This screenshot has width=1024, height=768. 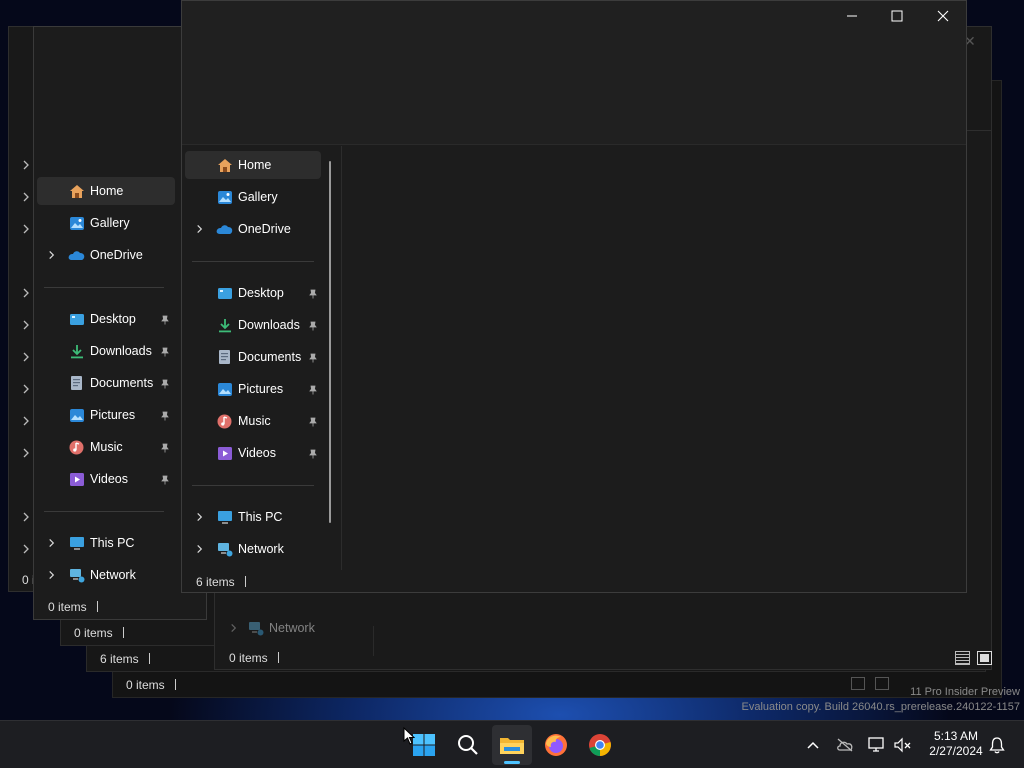 I want to click on tiles-view-icon, so click(x=984, y=658).